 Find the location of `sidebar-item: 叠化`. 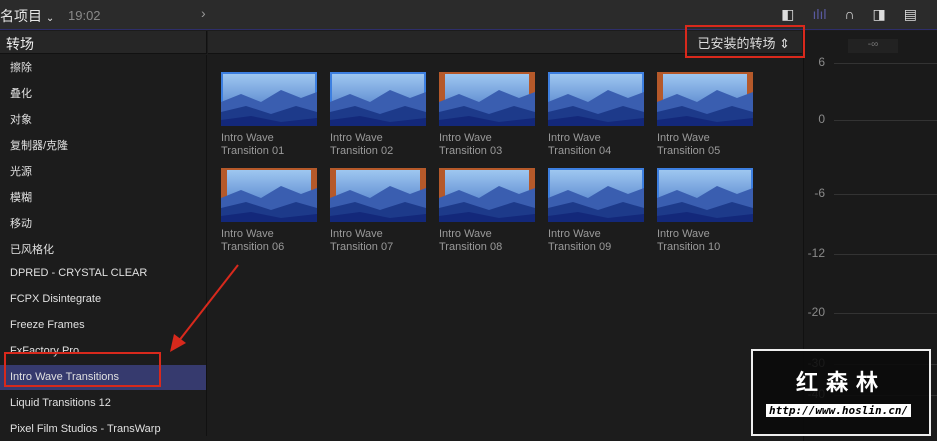

sidebar-item: 叠化 is located at coordinates (103, 91).